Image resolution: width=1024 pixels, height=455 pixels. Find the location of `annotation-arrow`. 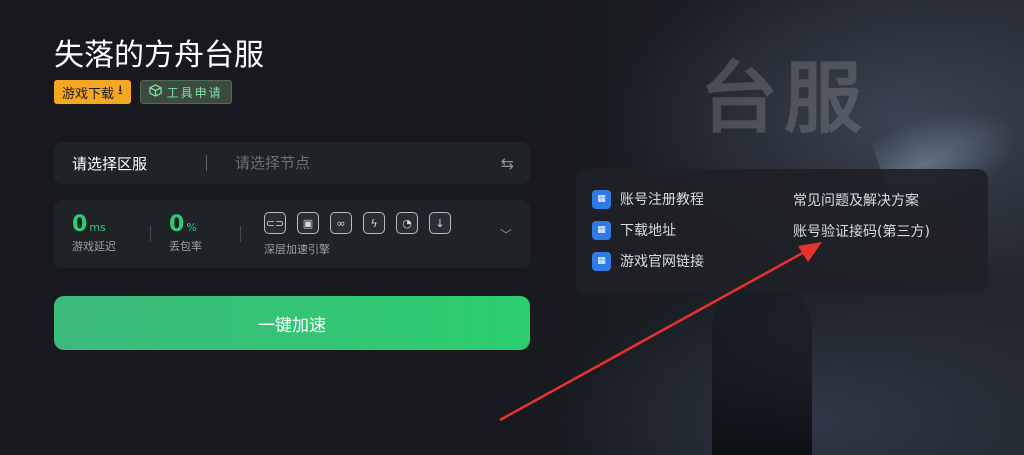

annotation-arrow is located at coordinates (660, 332).